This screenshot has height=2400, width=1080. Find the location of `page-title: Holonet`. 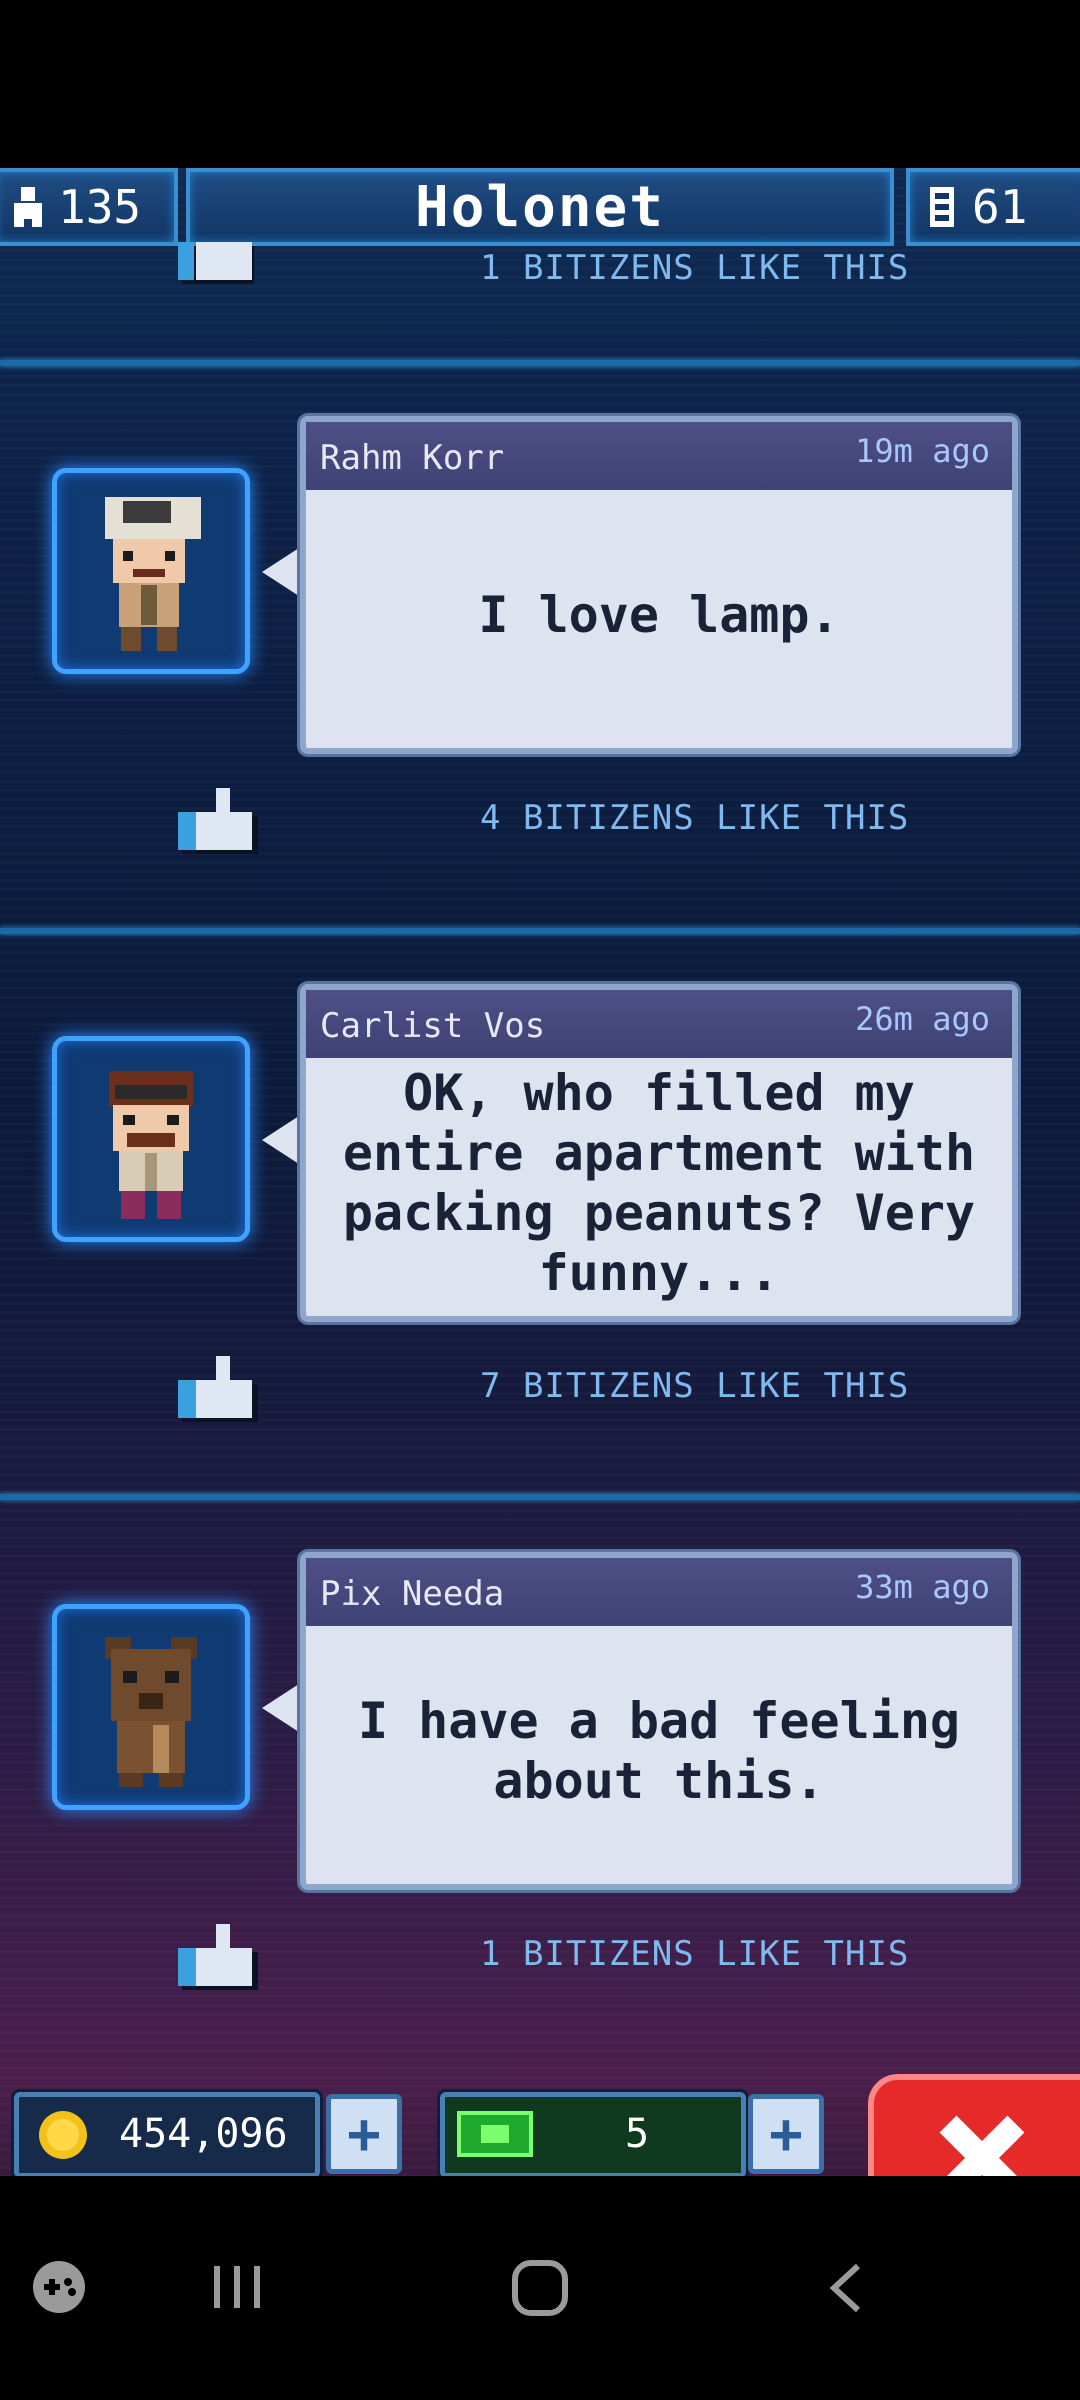

page-title: Holonet is located at coordinates (540, 207).